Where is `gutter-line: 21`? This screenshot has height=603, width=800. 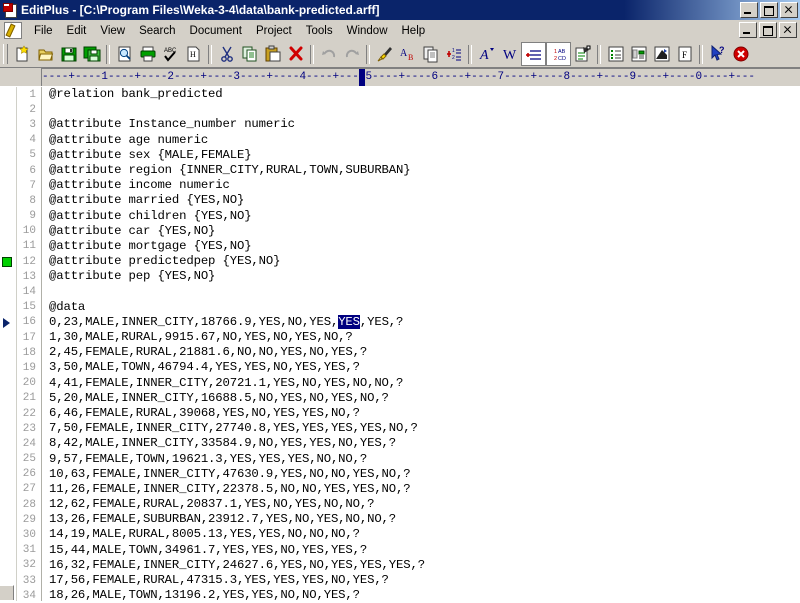
gutter-line: 21 is located at coordinates (20, 398).